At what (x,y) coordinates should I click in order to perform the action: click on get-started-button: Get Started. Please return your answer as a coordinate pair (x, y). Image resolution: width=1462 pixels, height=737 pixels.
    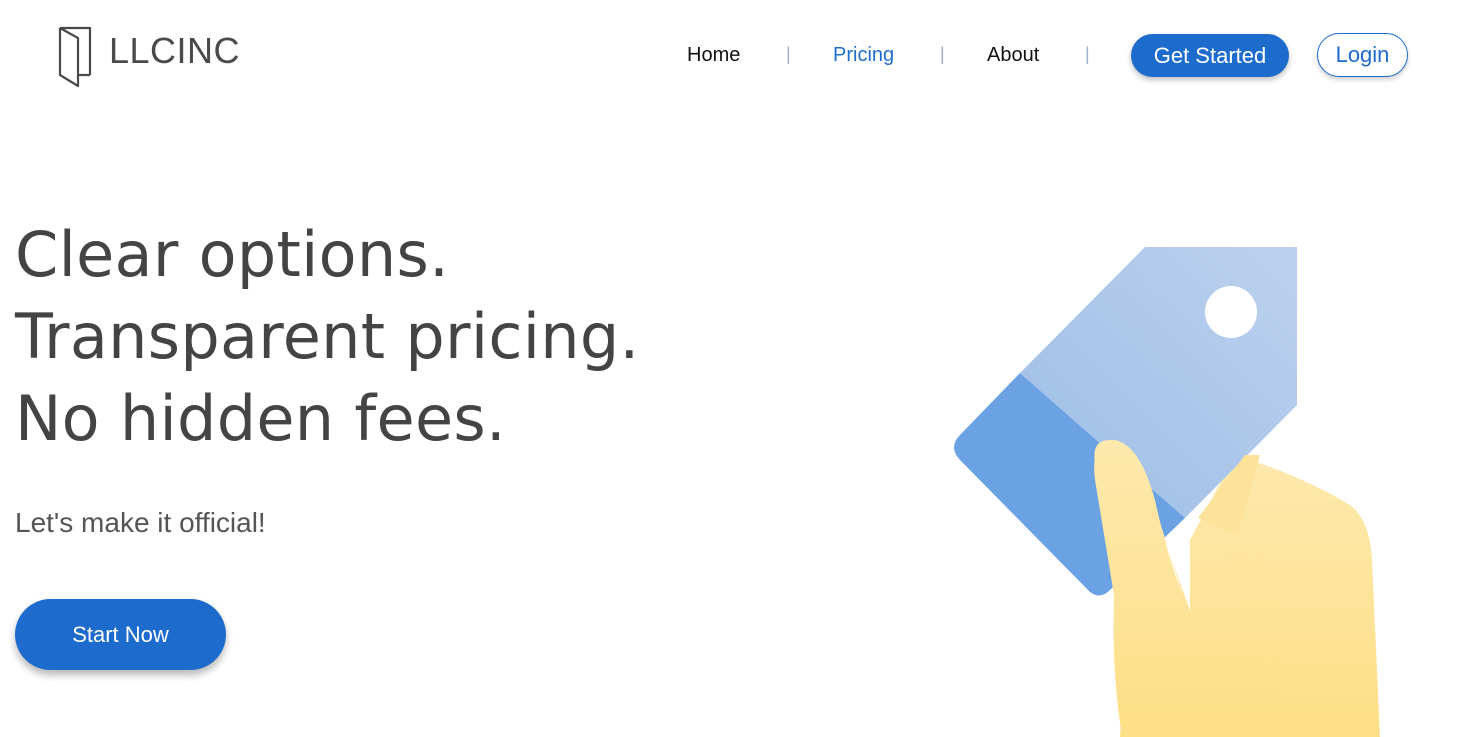
    Looking at the image, I should click on (1210, 55).